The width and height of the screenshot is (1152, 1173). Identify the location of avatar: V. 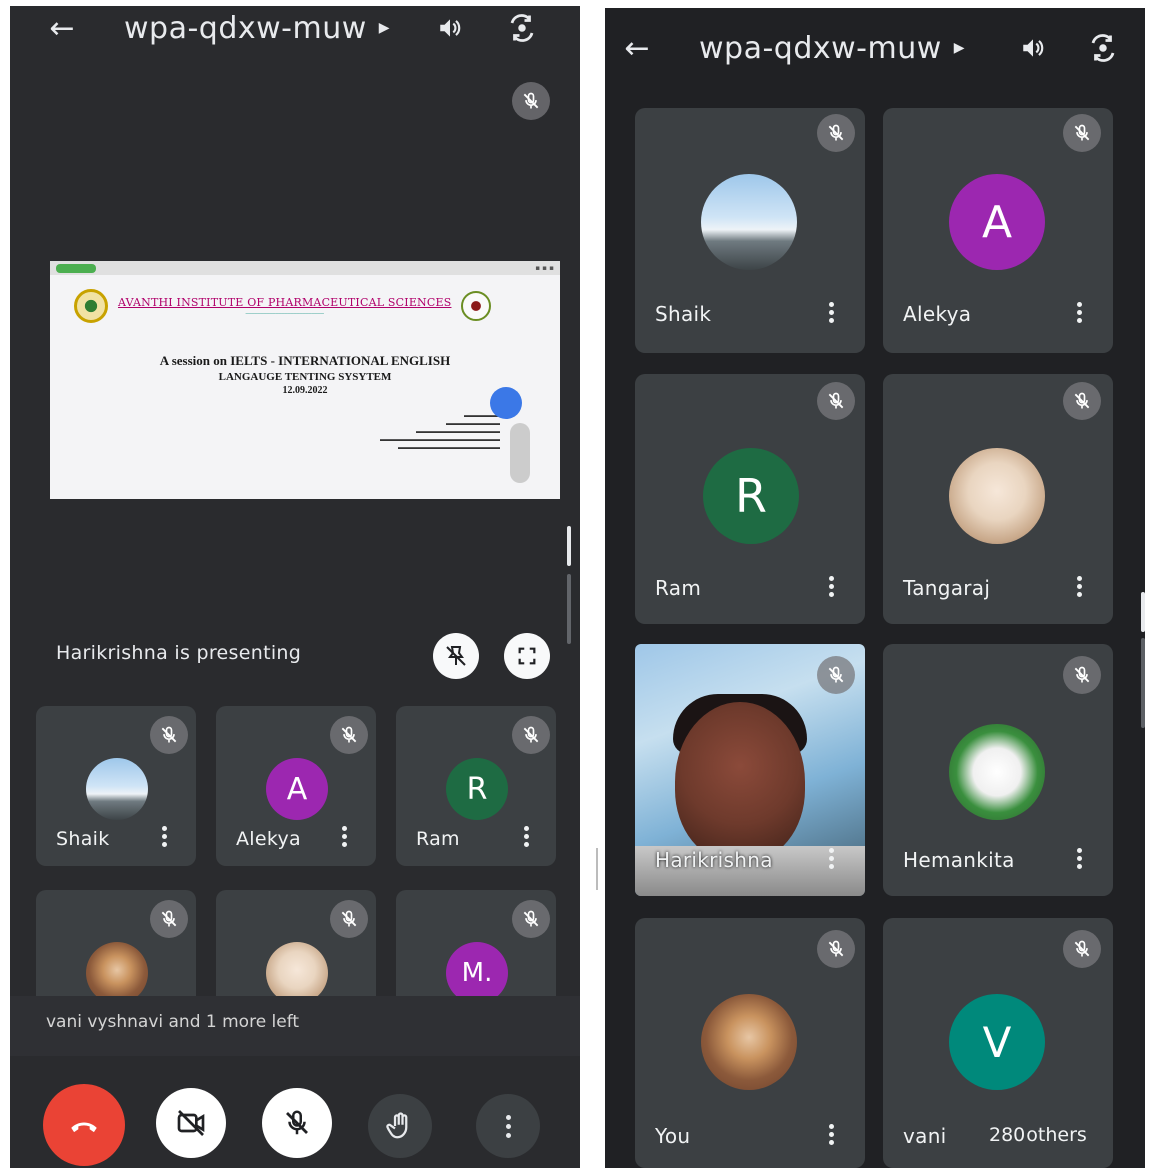
(997, 1042).